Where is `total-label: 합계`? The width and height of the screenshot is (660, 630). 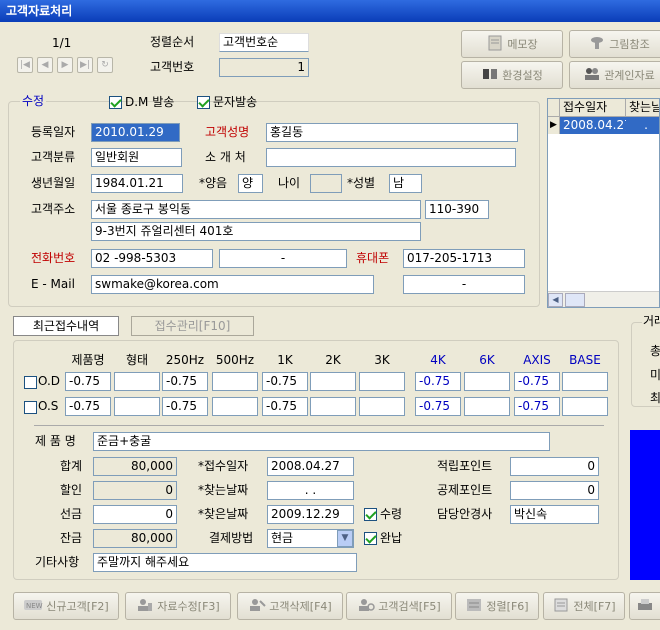 total-label: 합계 is located at coordinates (71, 466).